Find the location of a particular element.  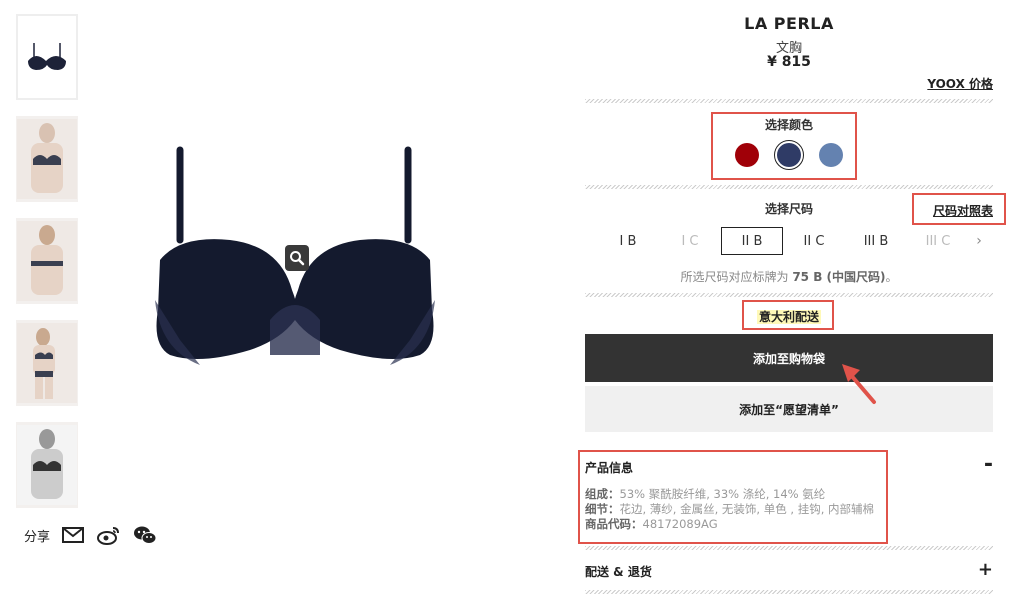

weibo-icon is located at coordinates (109, 535).